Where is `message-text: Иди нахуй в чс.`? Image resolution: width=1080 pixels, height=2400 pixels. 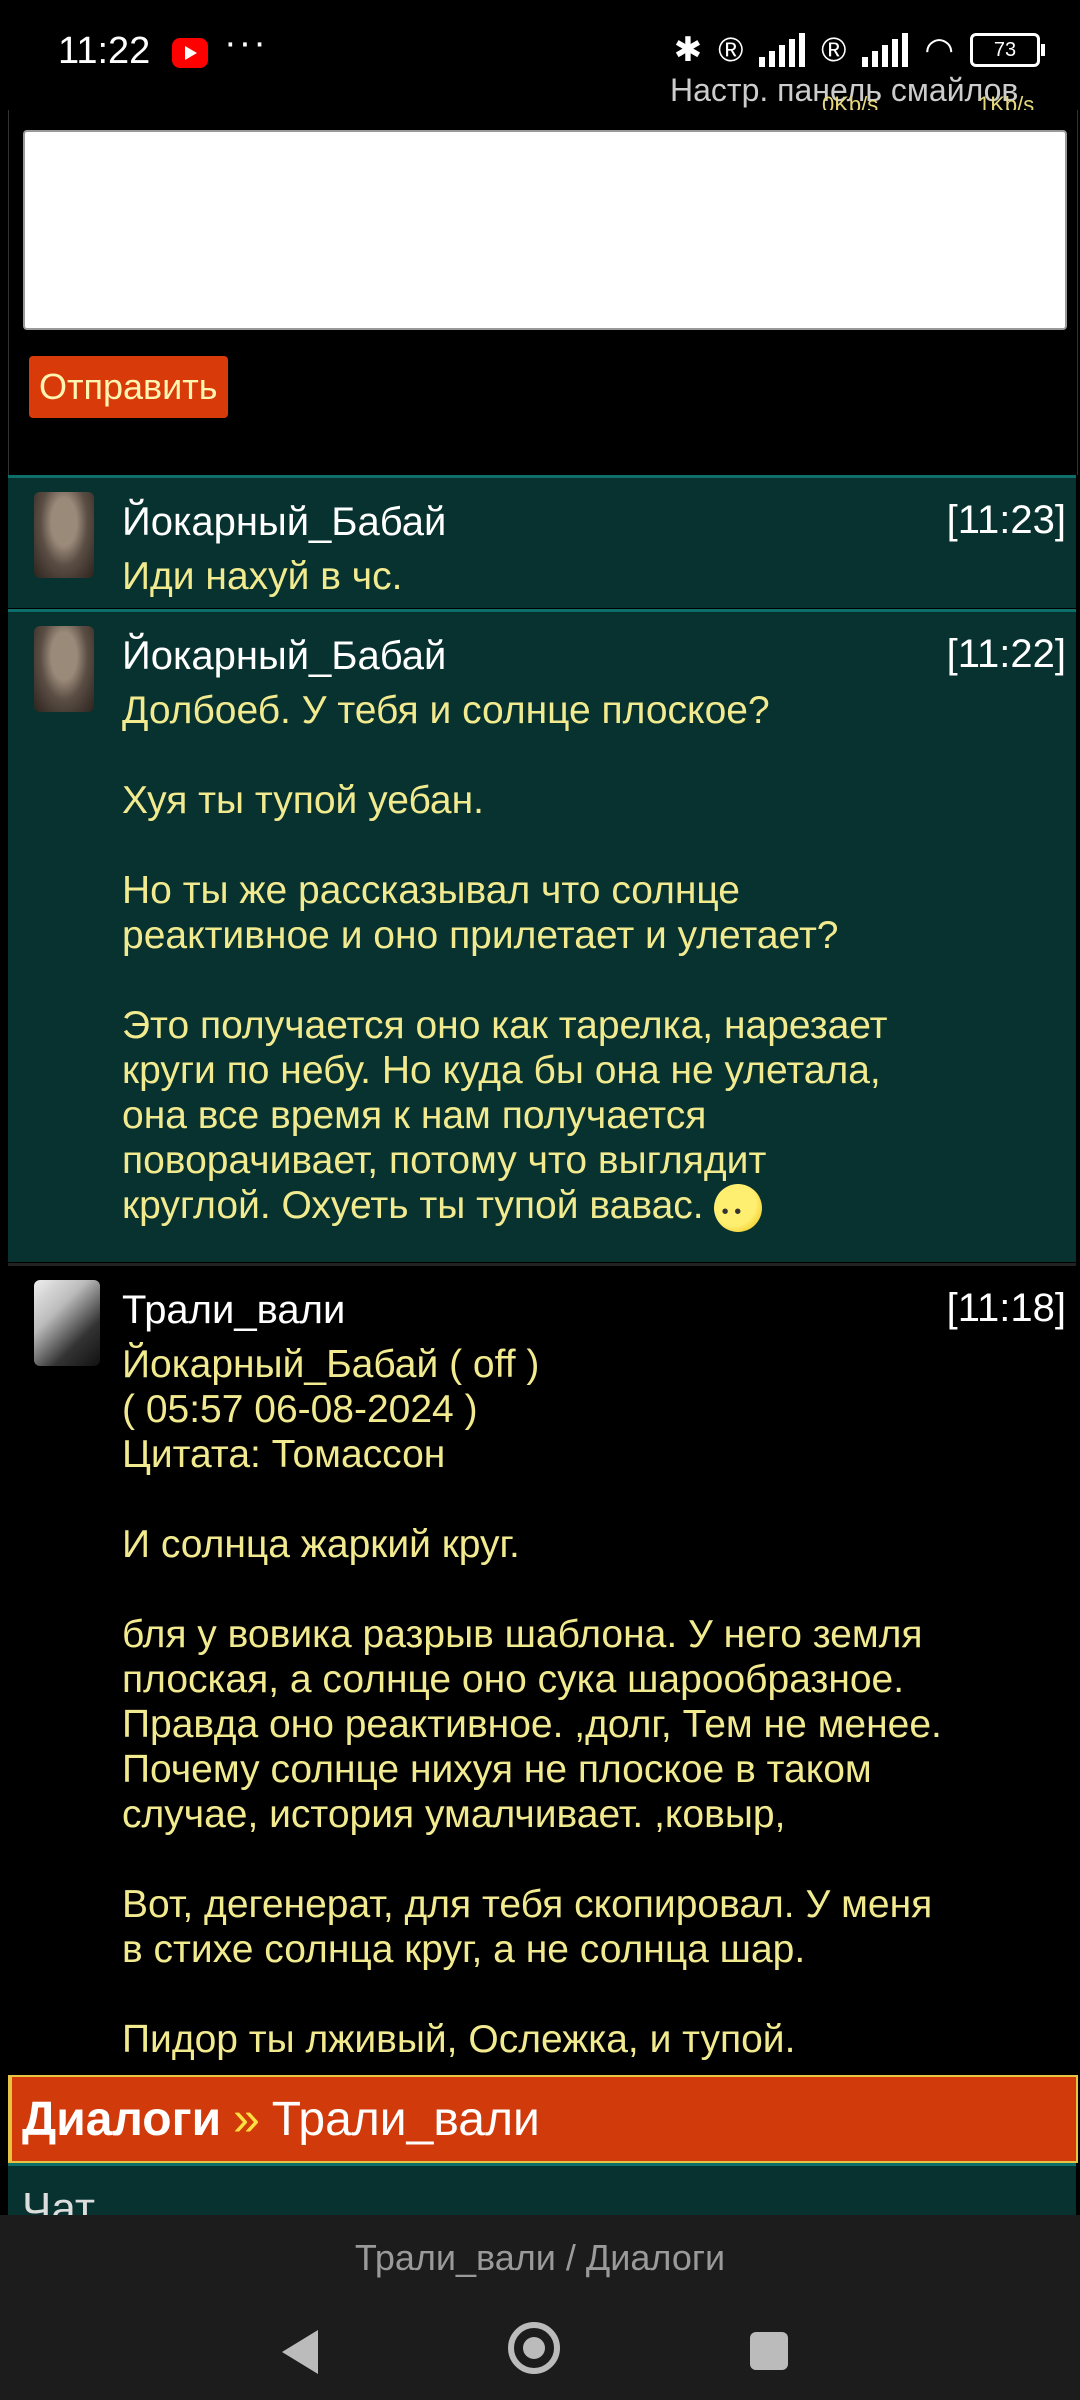 message-text: Иди нахуй в чс. is located at coordinates (262, 576).